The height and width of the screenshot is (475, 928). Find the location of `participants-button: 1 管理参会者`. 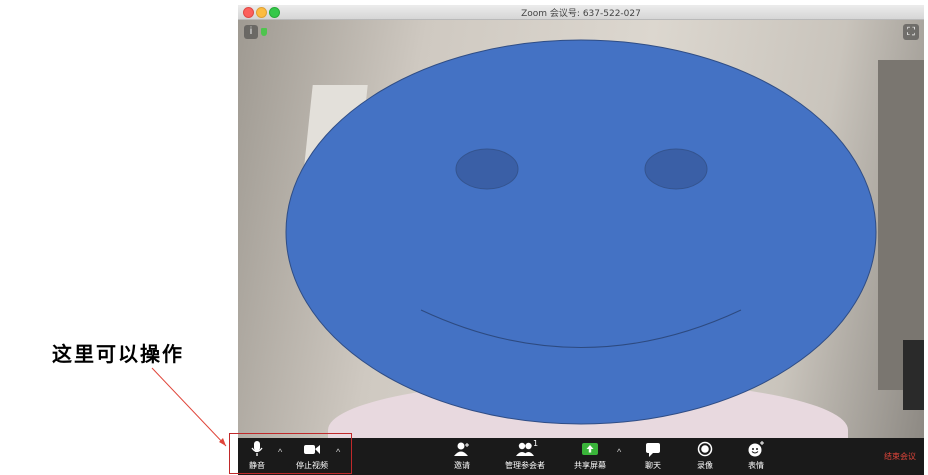

participants-button: 1 管理参会者 is located at coordinates (525, 455).